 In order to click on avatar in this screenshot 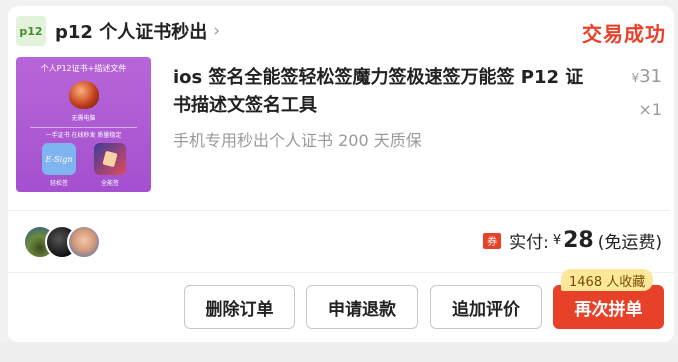, I will do `click(84, 242)`.